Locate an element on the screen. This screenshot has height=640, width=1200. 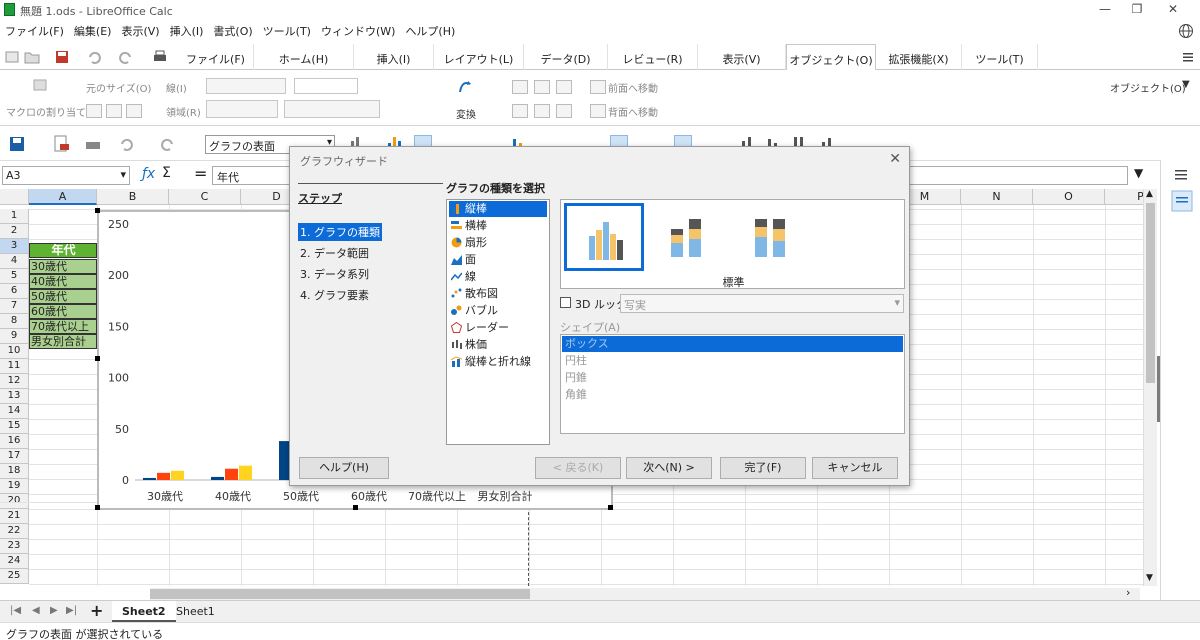
row-header: 17 is located at coordinates (14, 456).